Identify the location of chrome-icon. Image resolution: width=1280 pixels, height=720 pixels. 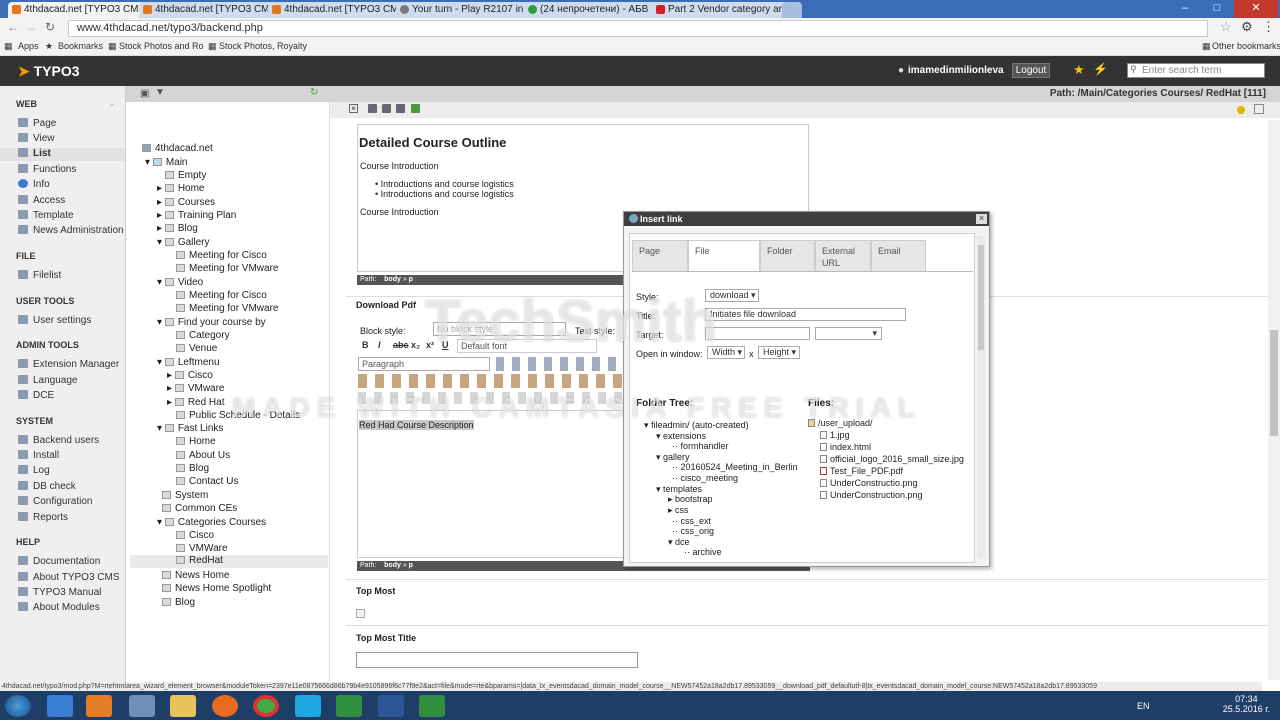
(266, 706).